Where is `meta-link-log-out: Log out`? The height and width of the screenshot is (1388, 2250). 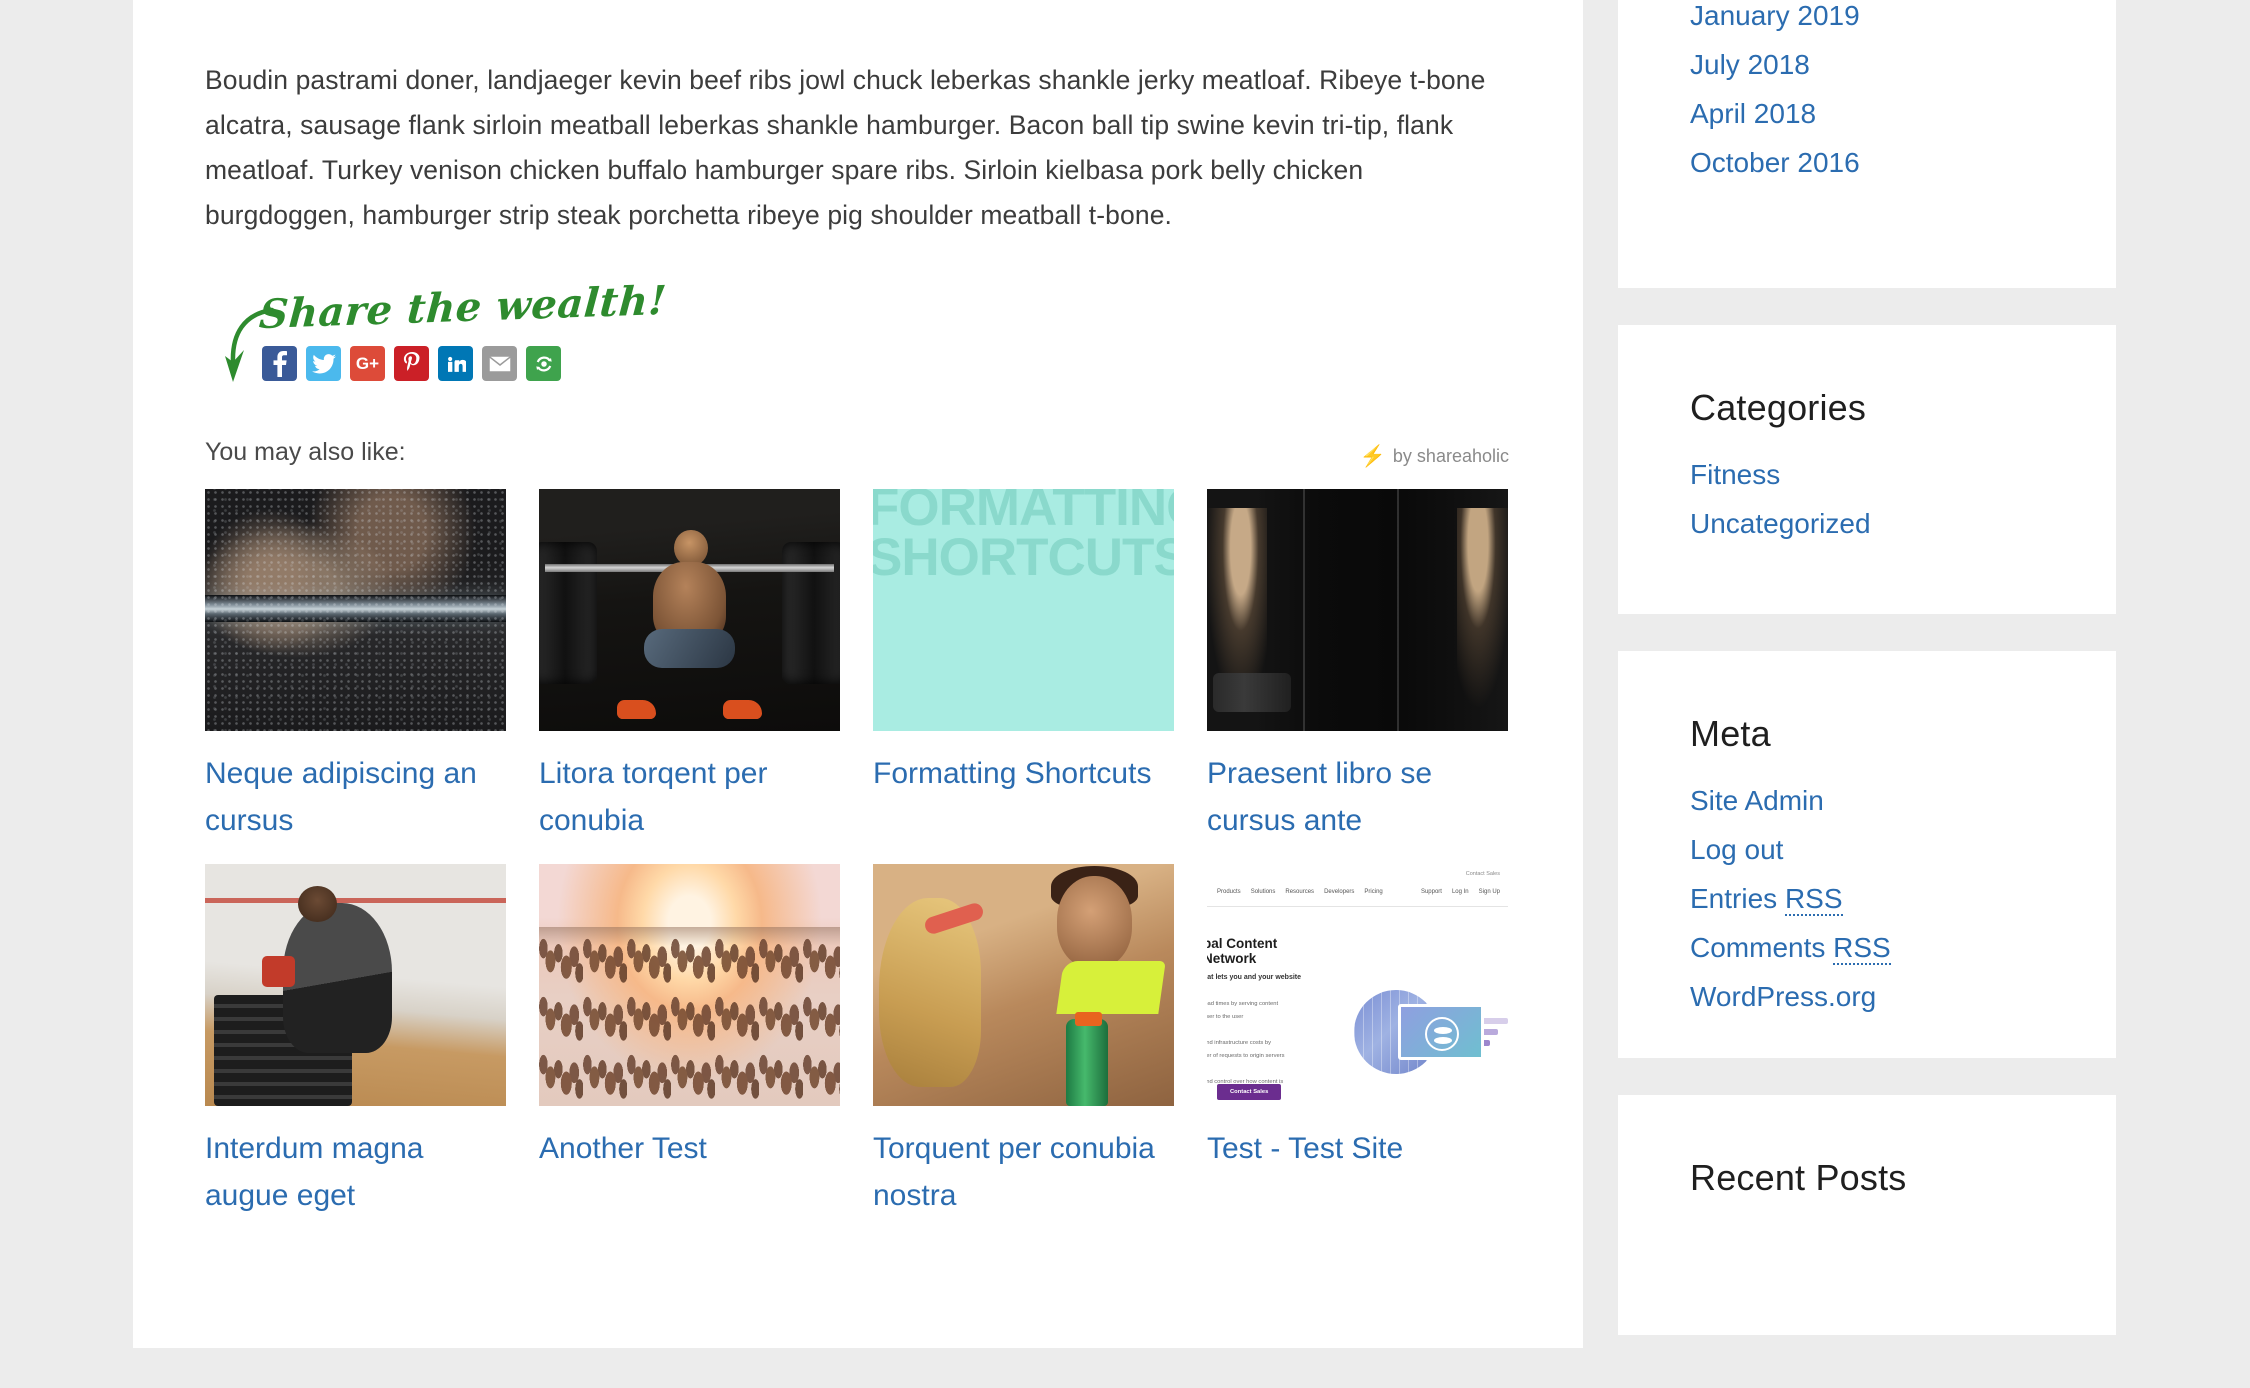
meta-link-log-out: Log out is located at coordinates (1736, 850).